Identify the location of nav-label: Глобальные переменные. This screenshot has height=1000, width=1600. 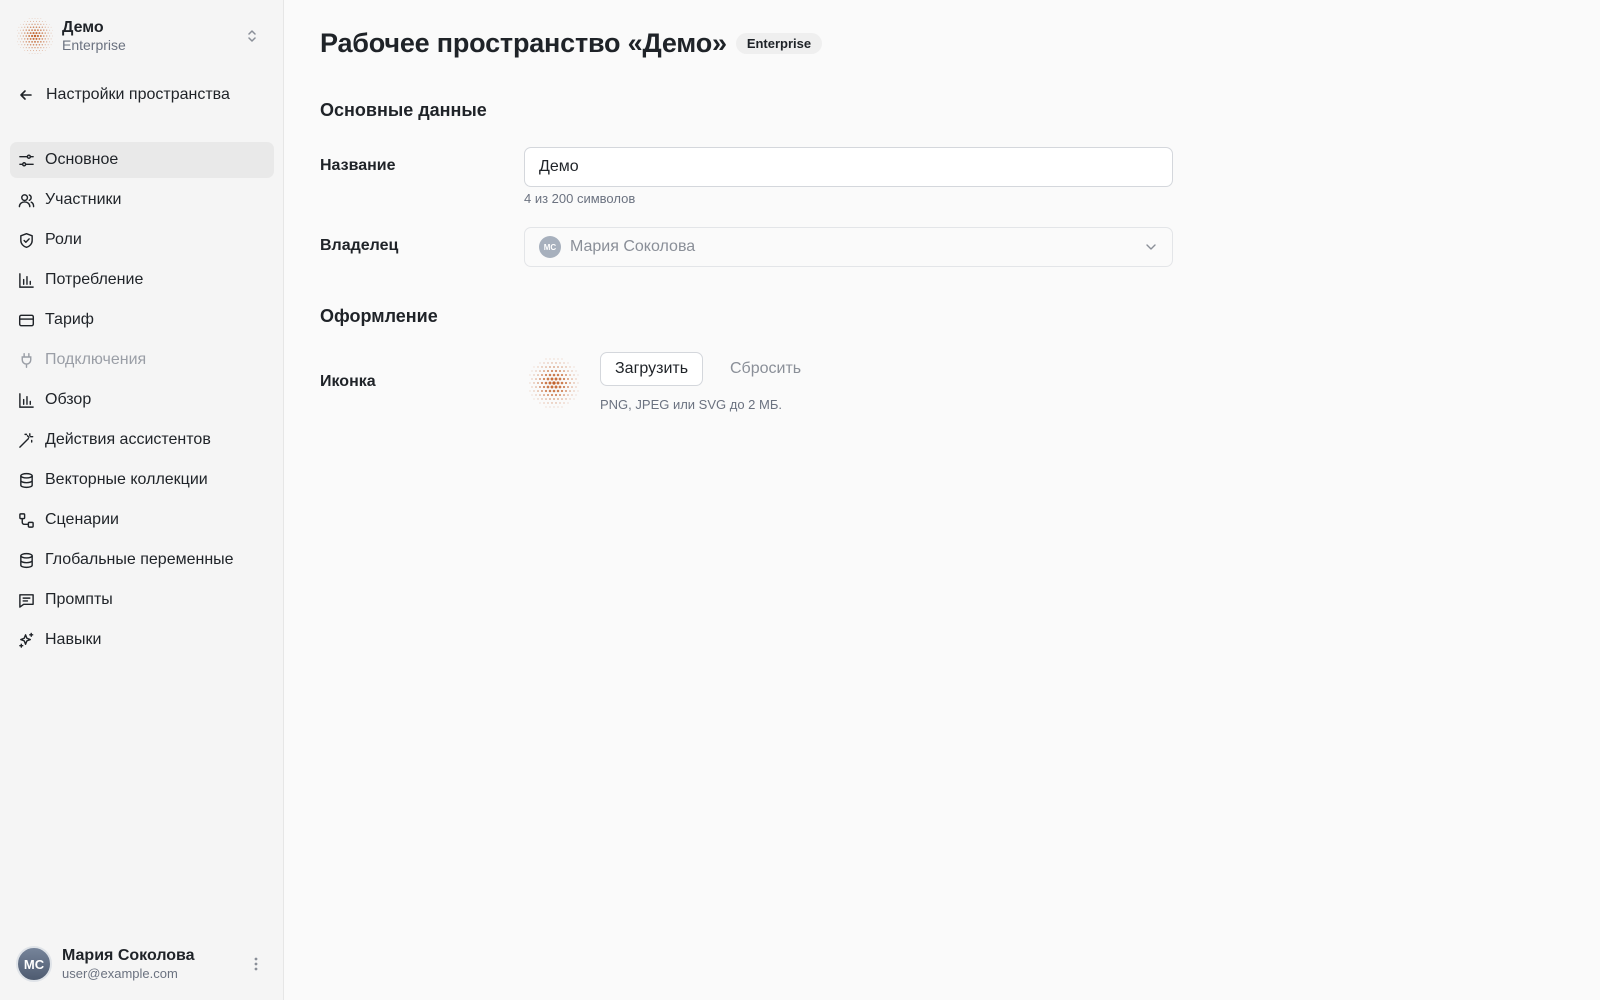
(139, 559).